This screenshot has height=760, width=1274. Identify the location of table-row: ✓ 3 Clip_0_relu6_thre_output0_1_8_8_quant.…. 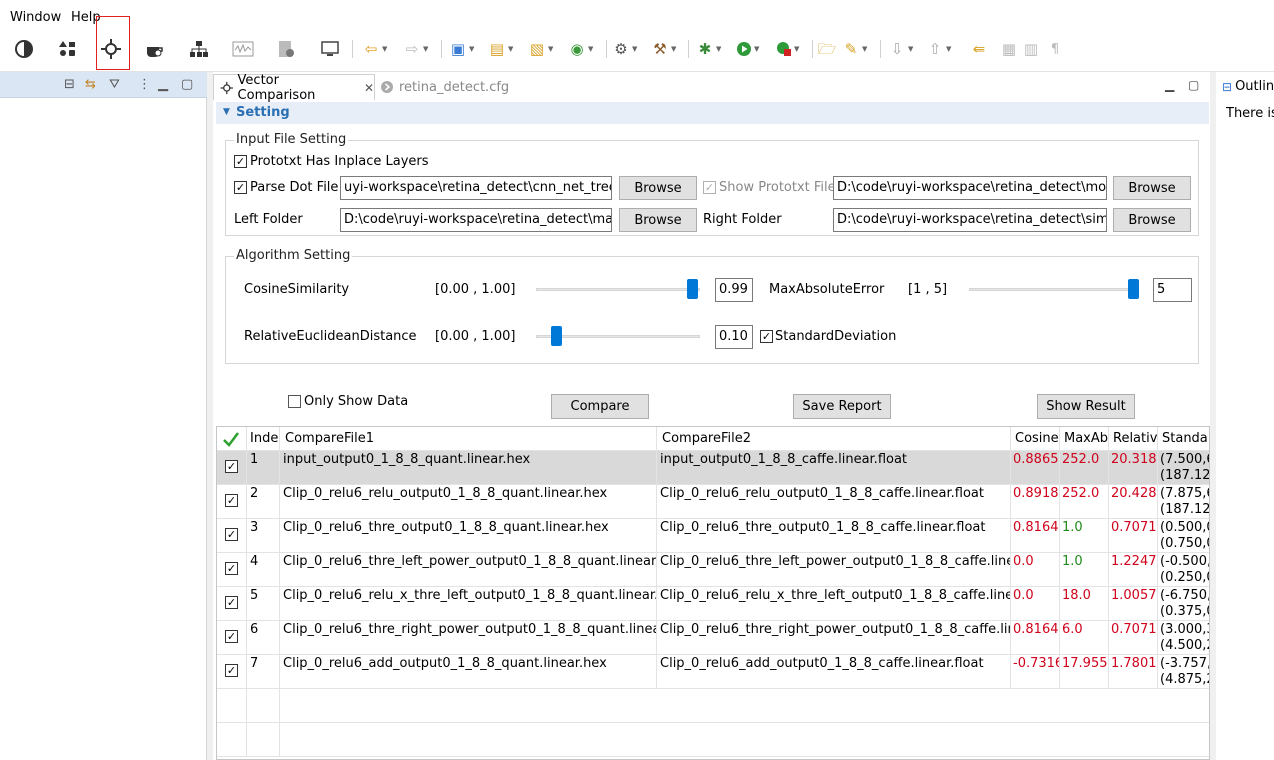
(713, 536).